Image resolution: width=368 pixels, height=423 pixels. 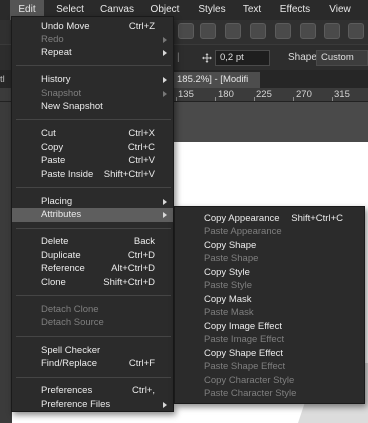 I want to click on menu-item-paste-shape-effect: Paste Shape Effect, so click(x=269, y=366).